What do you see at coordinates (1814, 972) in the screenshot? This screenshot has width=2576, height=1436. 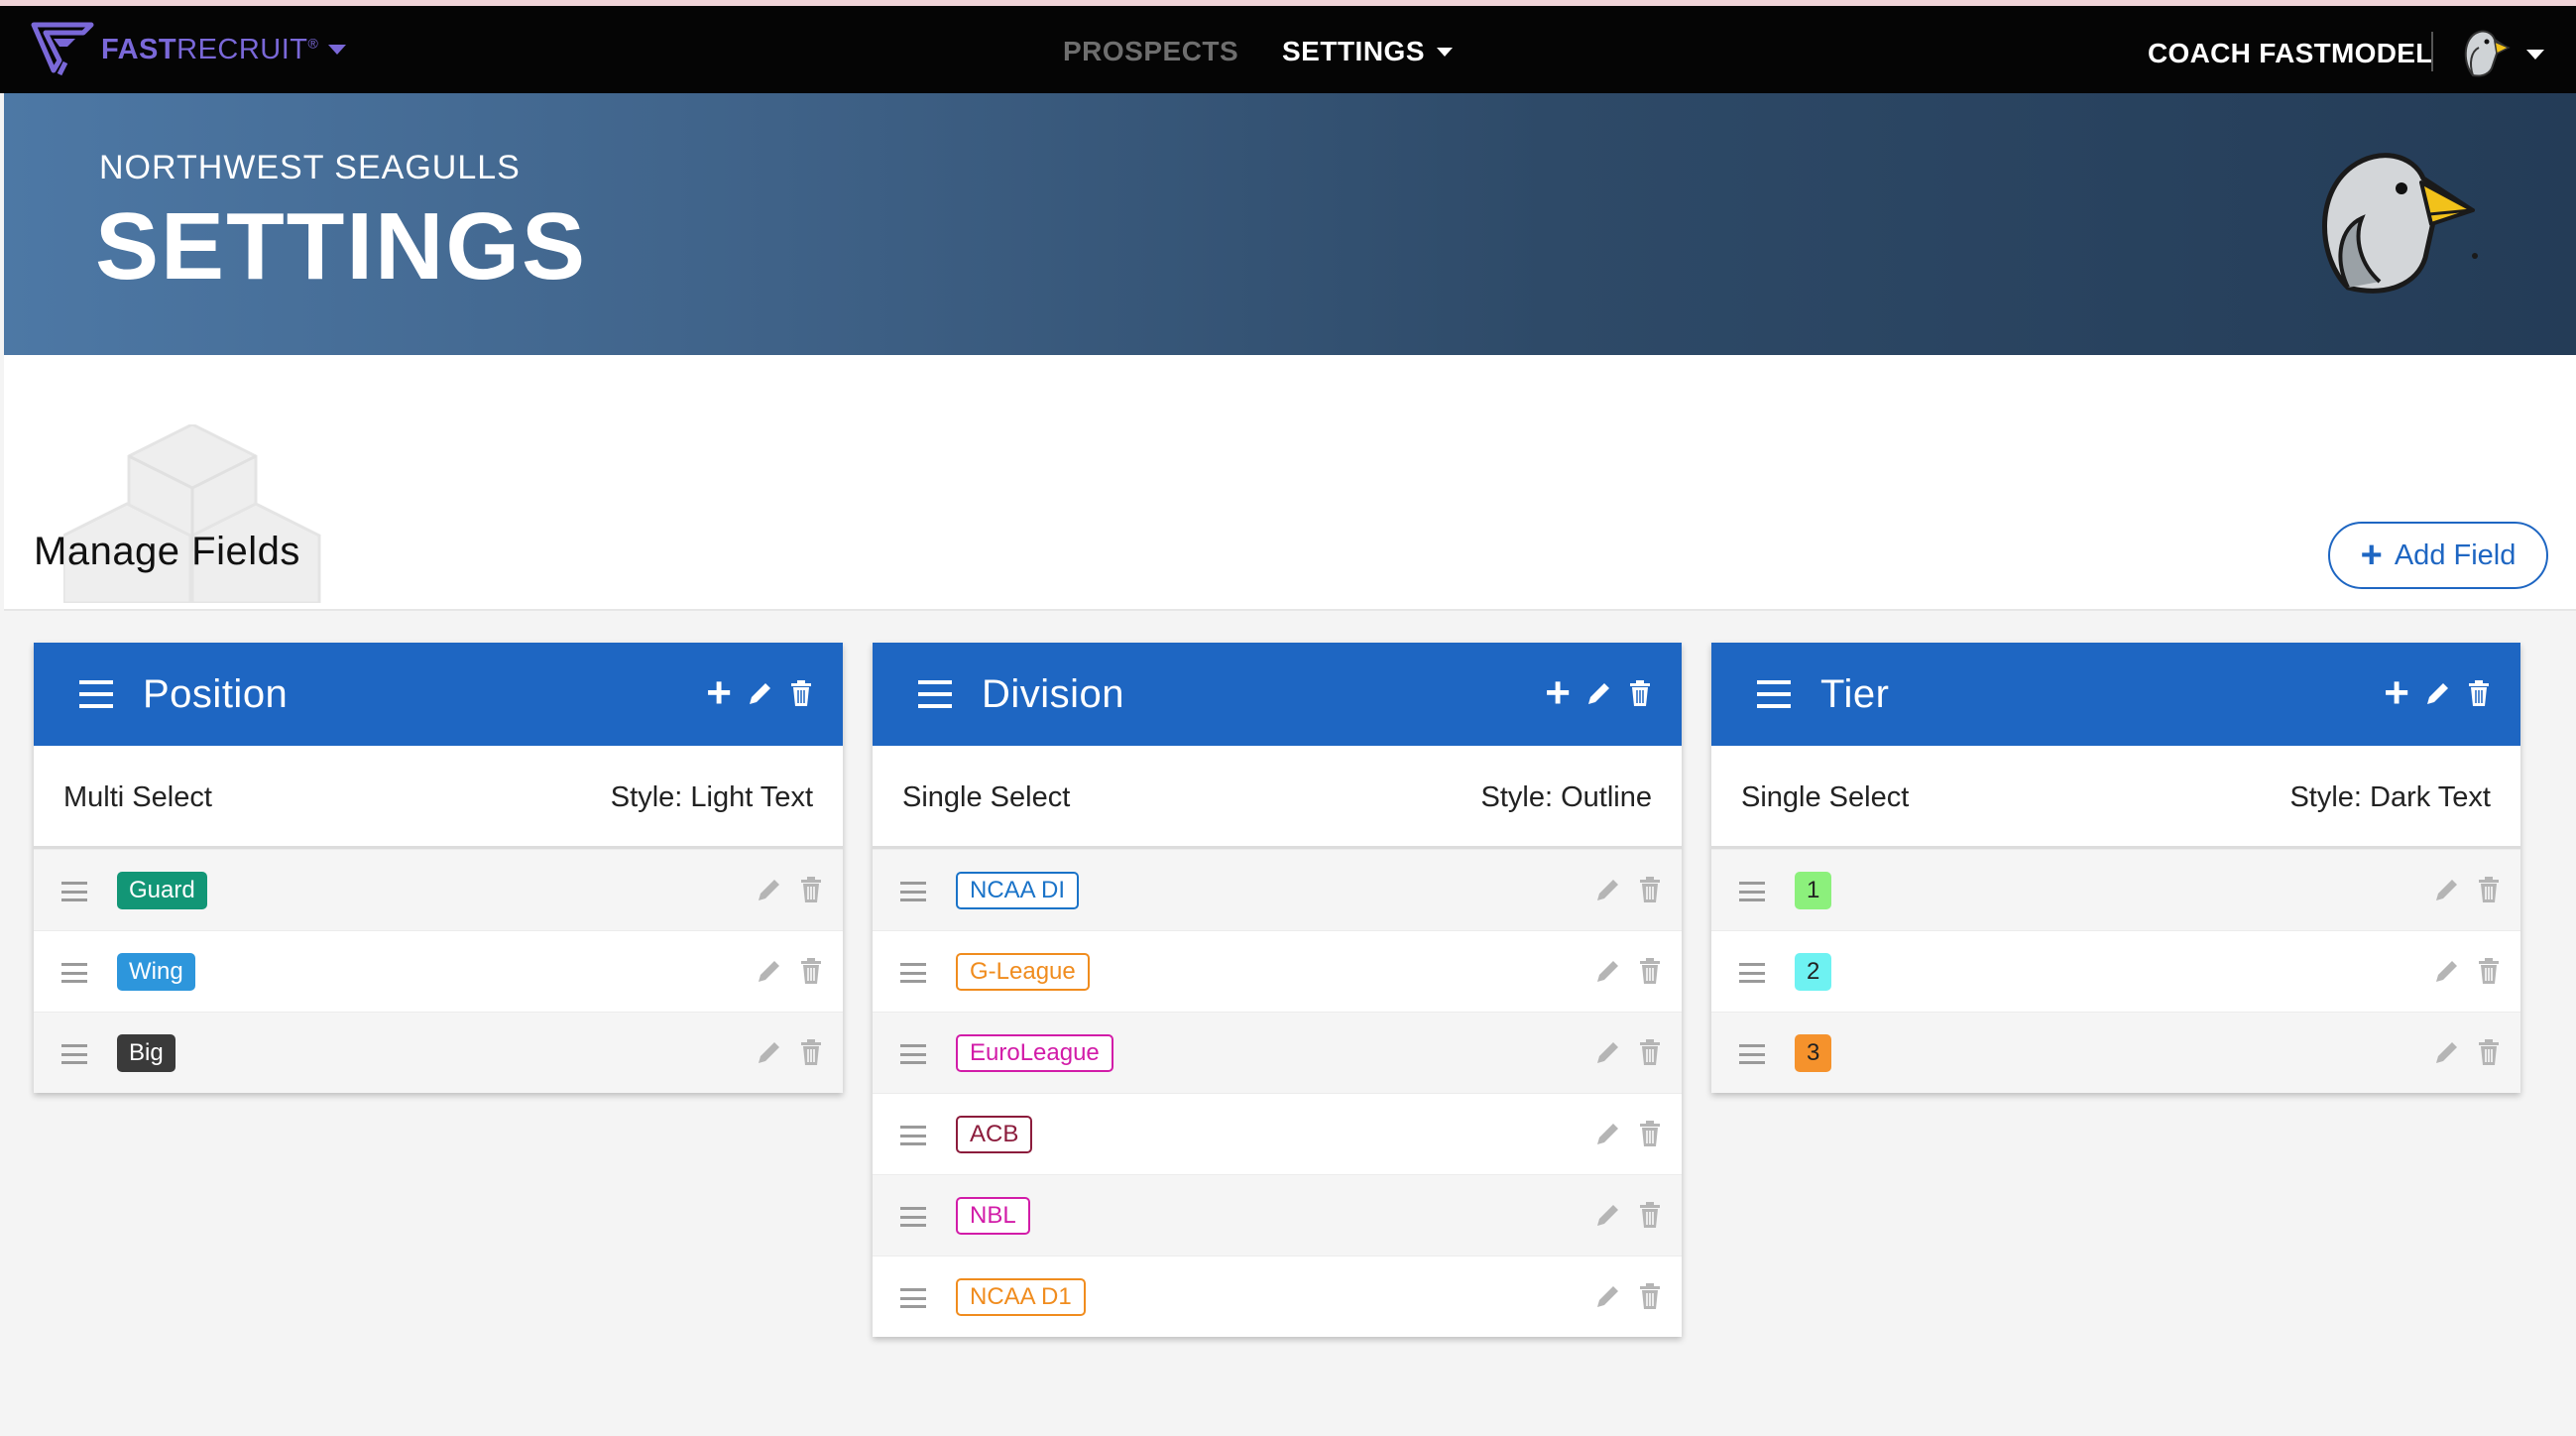 I see `value-badge: 2` at bounding box center [1814, 972].